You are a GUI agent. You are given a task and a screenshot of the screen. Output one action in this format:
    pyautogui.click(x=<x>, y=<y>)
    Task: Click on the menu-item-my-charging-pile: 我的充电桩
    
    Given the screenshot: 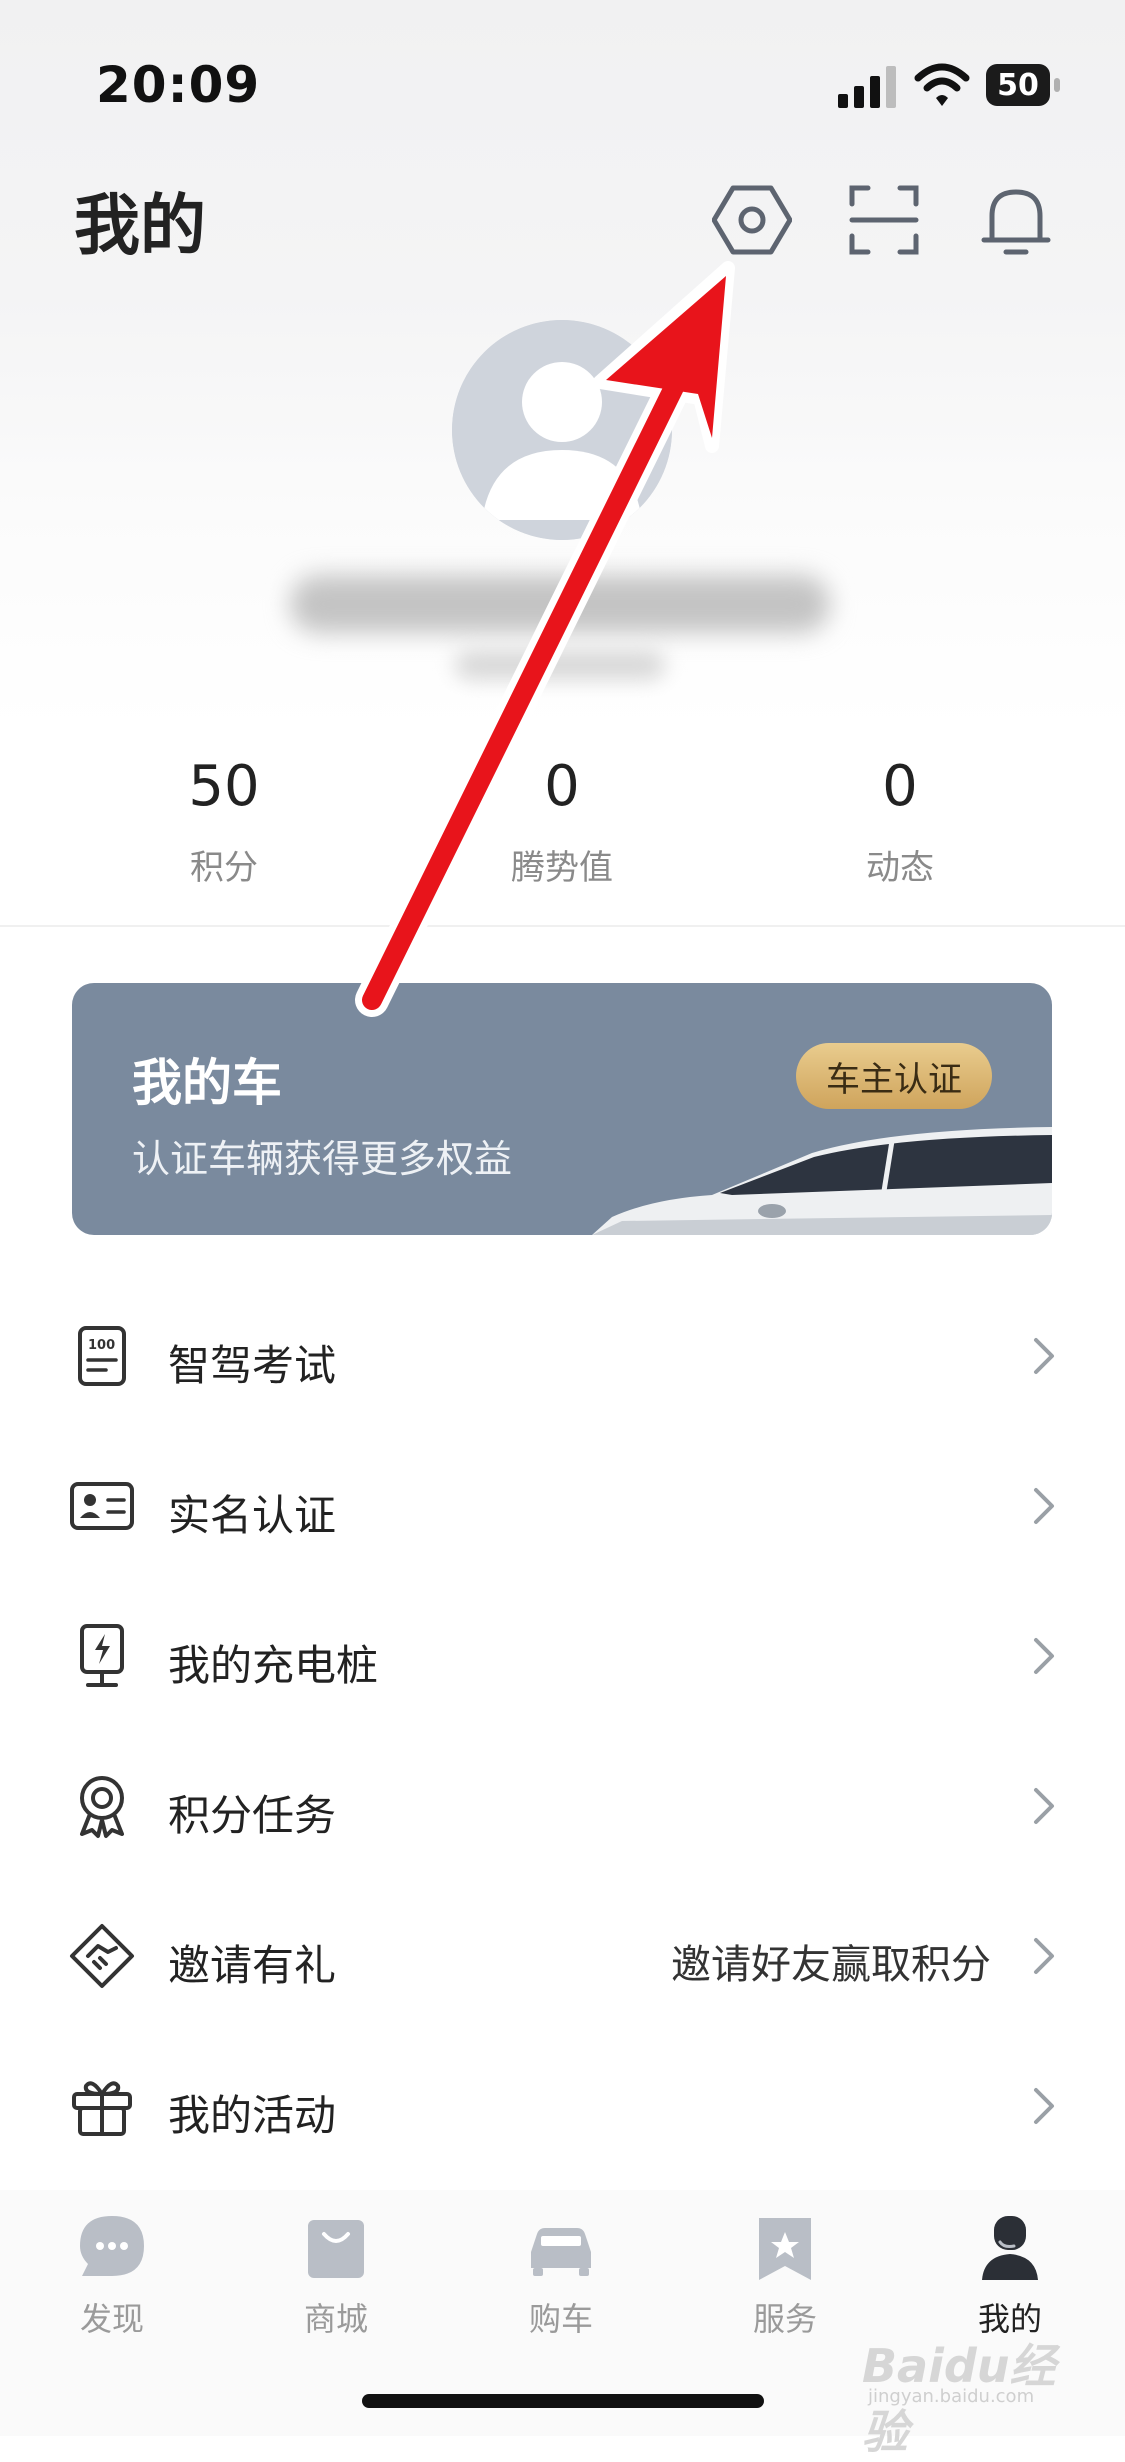 What is the action you would take?
    pyautogui.click(x=562, y=1656)
    